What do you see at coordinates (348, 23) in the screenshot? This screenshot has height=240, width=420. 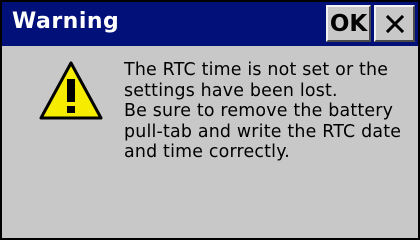 I see `ok-button: OK` at bounding box center [348, 23].